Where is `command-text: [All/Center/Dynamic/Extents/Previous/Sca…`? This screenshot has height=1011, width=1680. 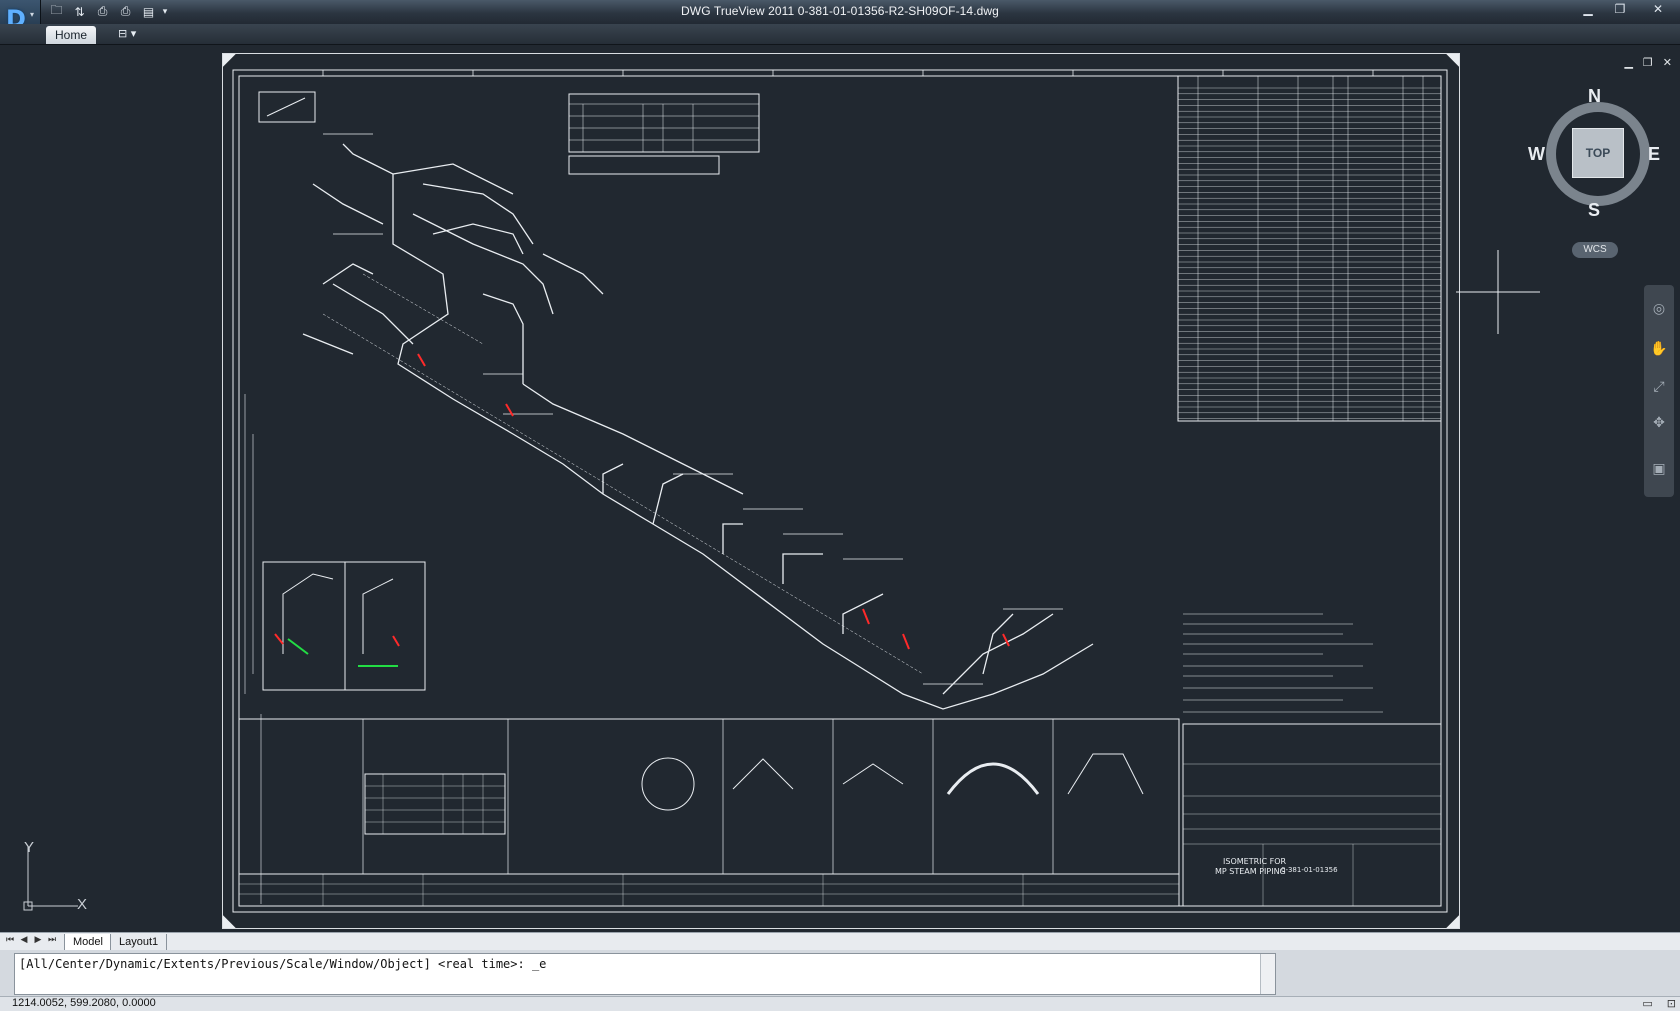
command-text: [All/Center/Dynamic/Extents/Previous/Sca… is located at coordinates (283, 964).